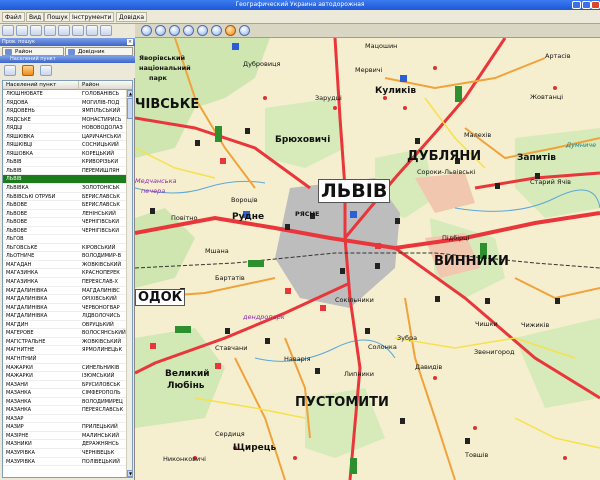 This screenshot has height=480, width=600. What do you see at coordinates (217, 251) in the screenshot?
I see `map-label-mshana: Мшана` at bounding box center [217, 251].